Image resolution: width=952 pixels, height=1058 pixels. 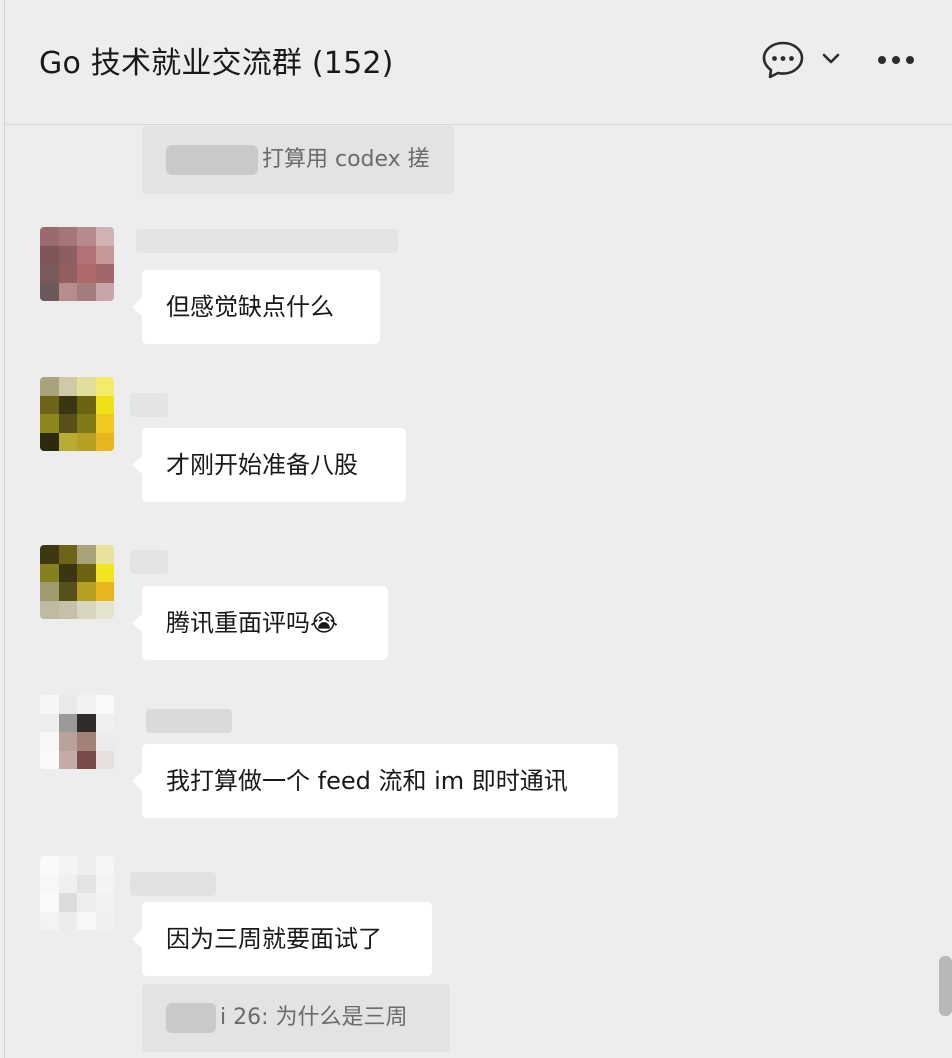 I want to click on quoted-message: 打算用 codex 搓, so click(x=298, y=160).